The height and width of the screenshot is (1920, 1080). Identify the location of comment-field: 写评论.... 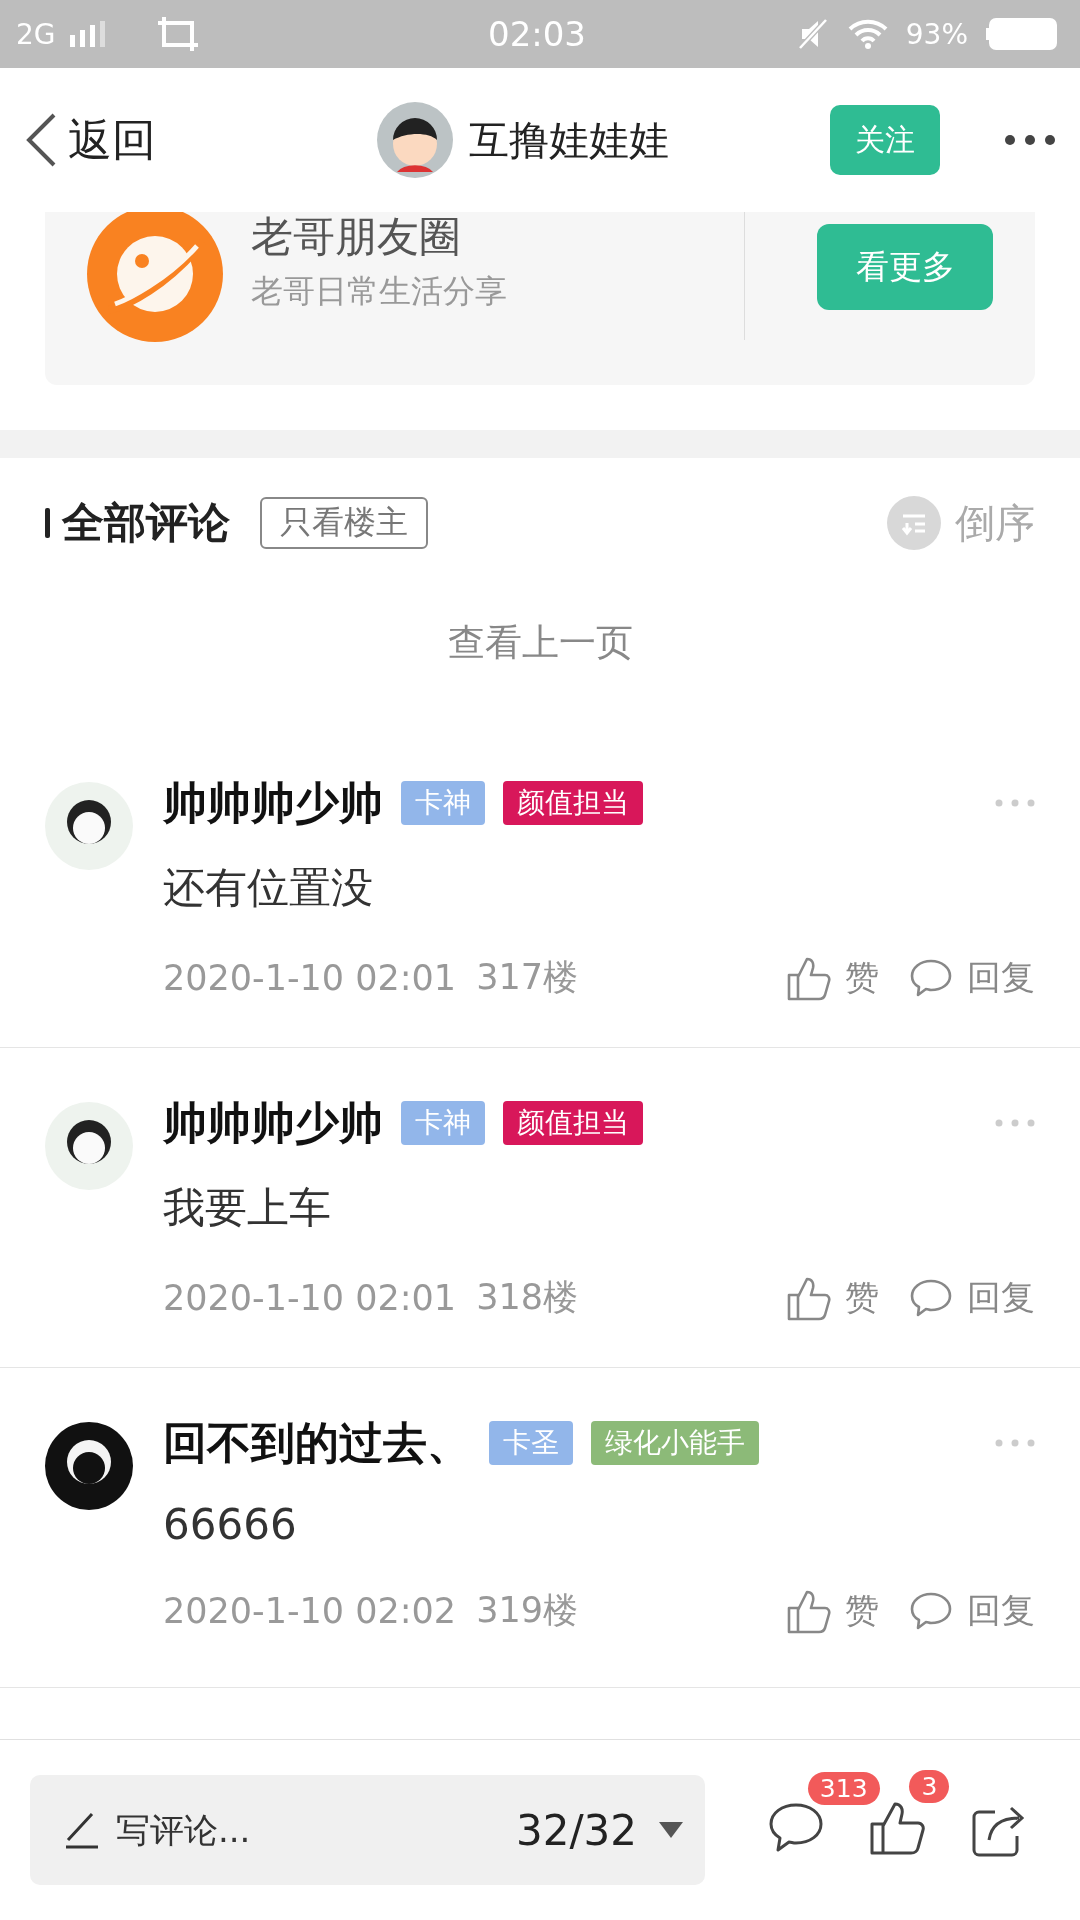
(245, 1830).